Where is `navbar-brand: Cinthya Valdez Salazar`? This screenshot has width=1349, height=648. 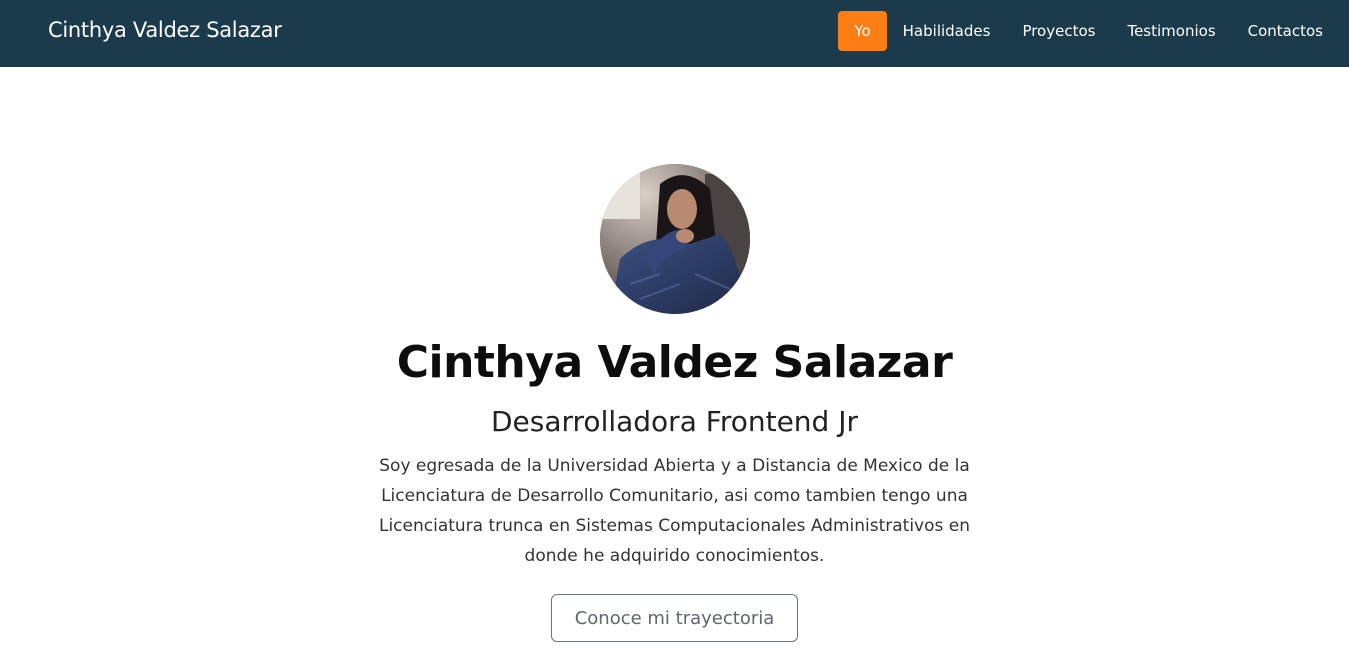
navbar-brand: Cinthya Valdez Salazar is located at coordinates (165, 30).